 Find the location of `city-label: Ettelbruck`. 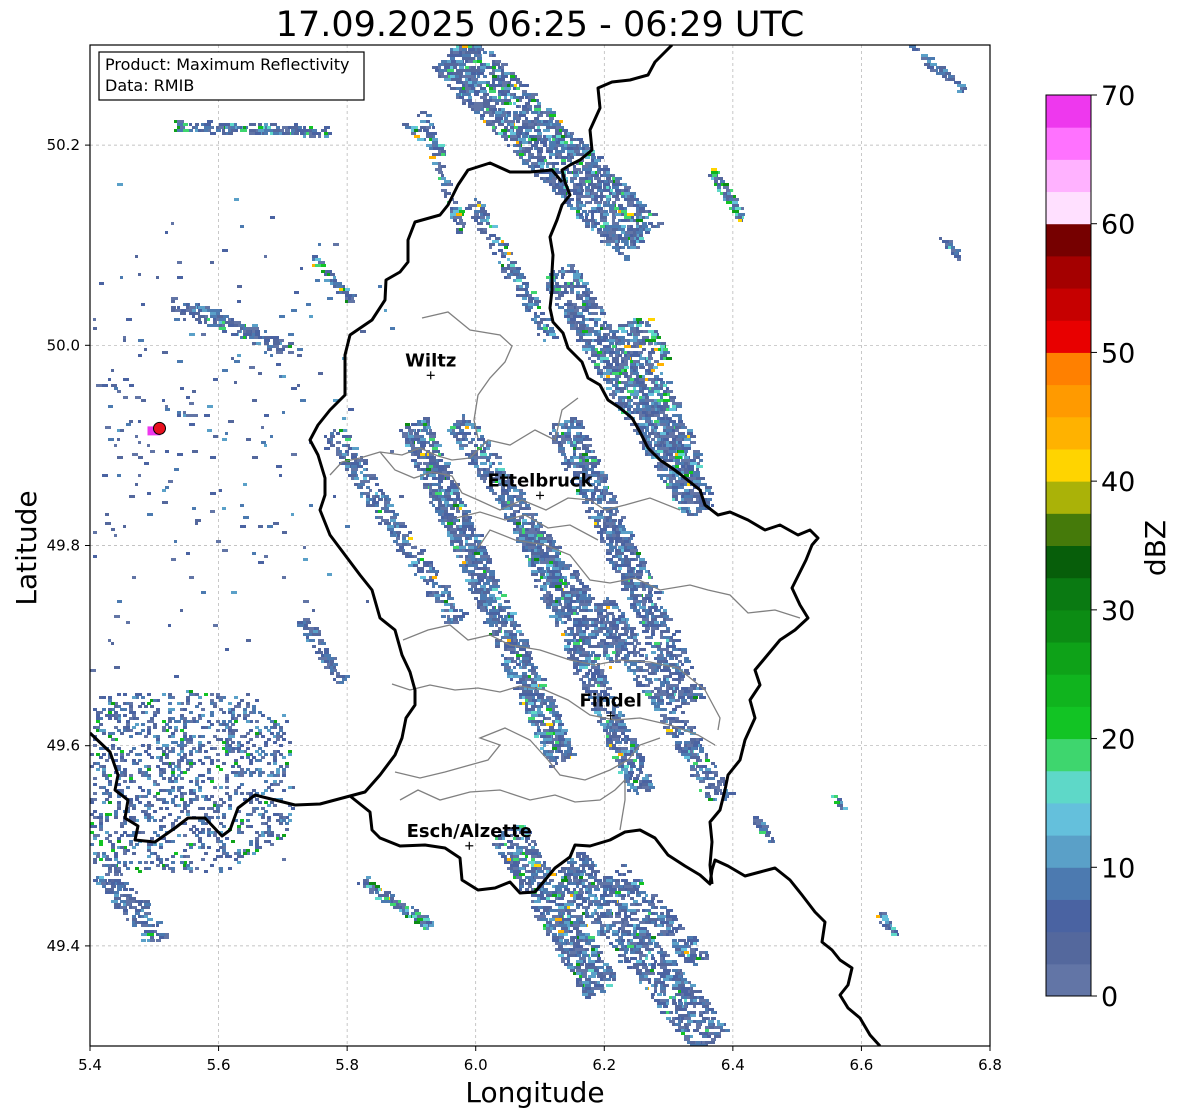

city-label: Ettelbruck is located at coordinates (540, 480).